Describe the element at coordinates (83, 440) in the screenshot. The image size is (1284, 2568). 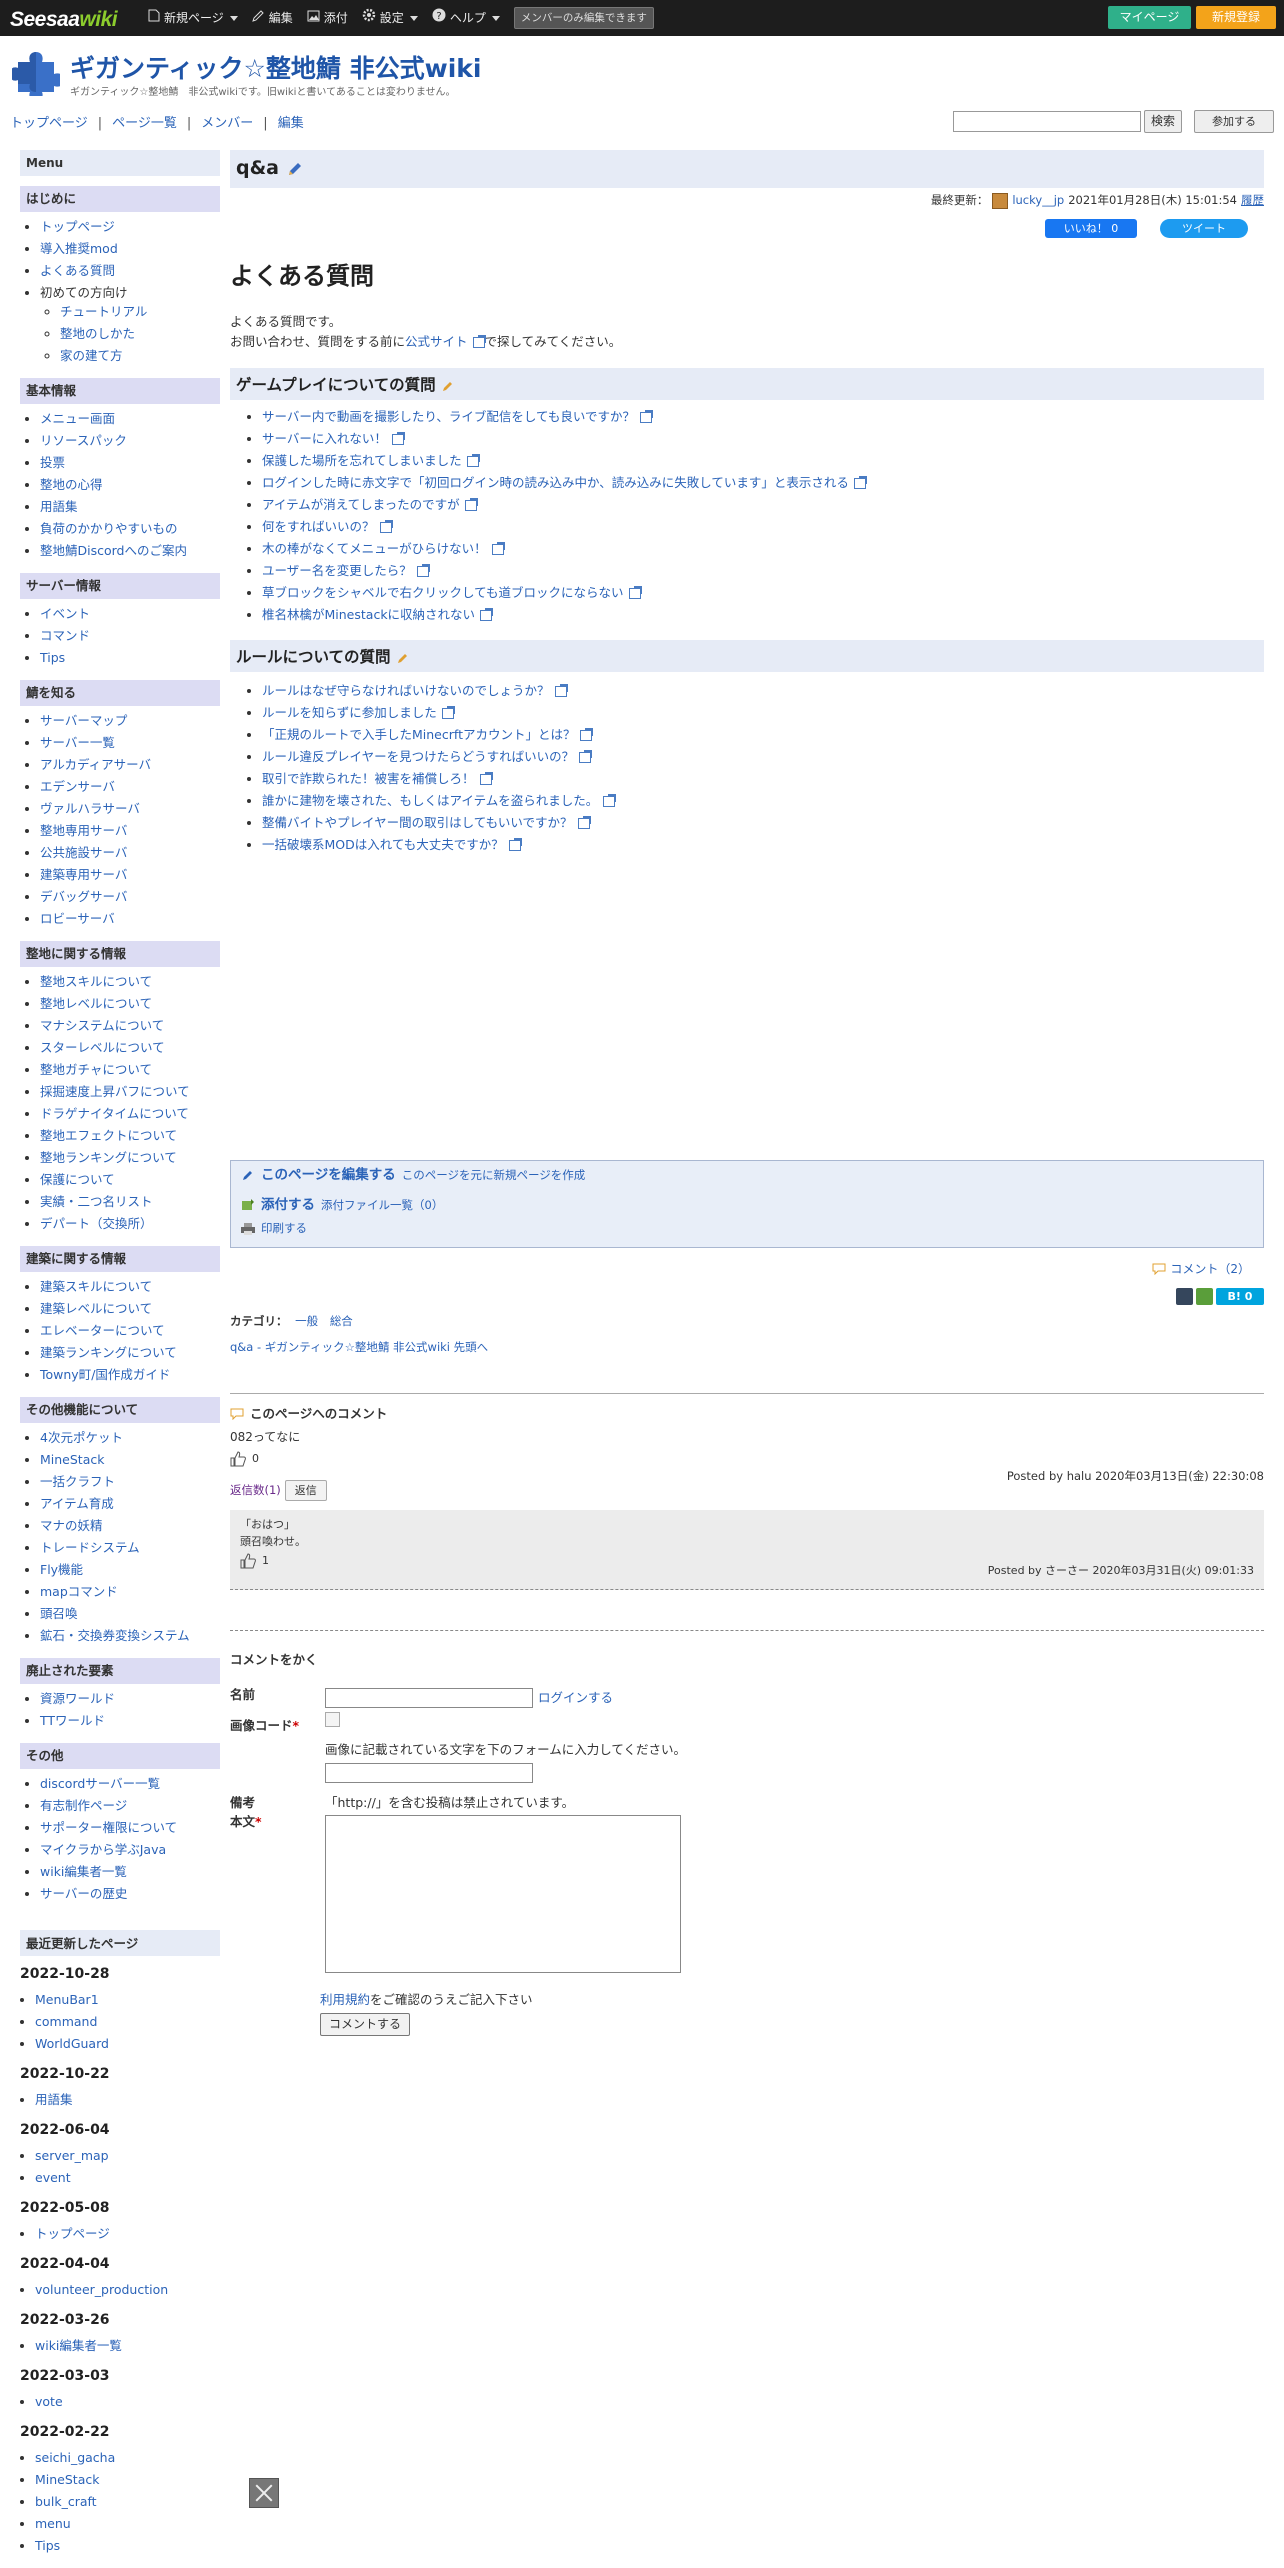
I see `sidebar-link: リソースパック` at that location.